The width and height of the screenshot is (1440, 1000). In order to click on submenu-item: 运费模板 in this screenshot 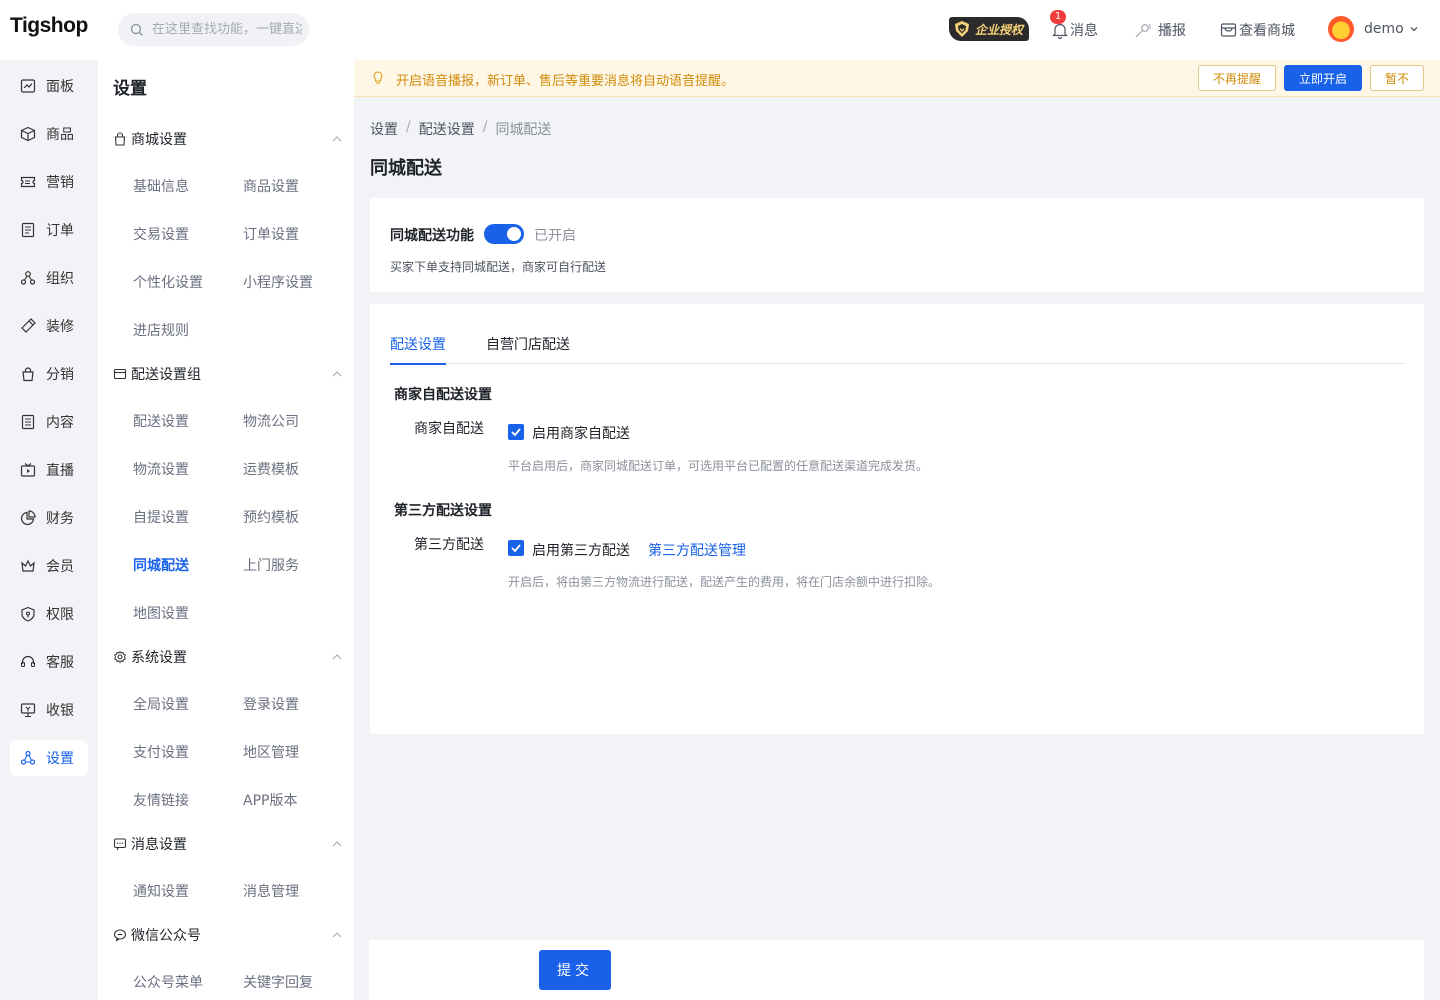, I will do `click(271, 469)`.